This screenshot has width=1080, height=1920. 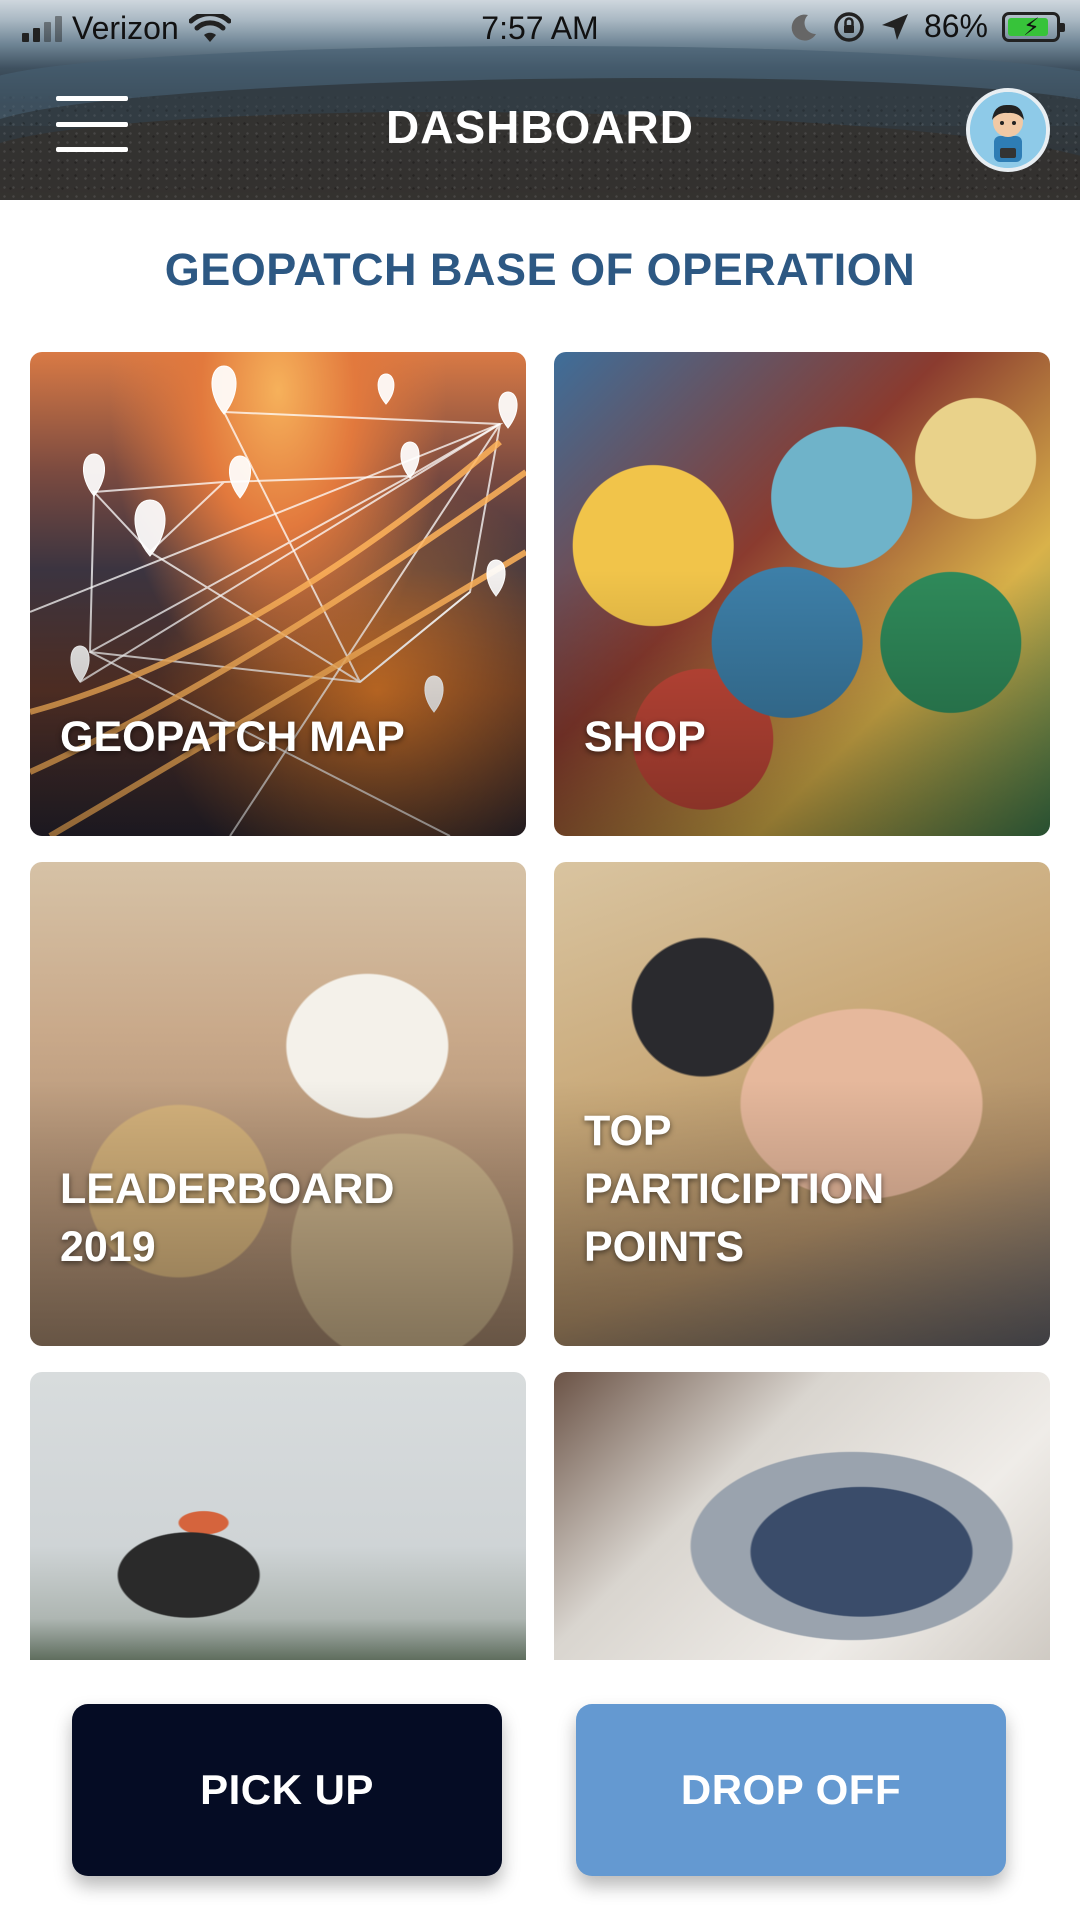 What do you see at coordinates (540, 127) in the screenshot?
I see `page-title: DASHBOARD` at bounding box center [540, 127].